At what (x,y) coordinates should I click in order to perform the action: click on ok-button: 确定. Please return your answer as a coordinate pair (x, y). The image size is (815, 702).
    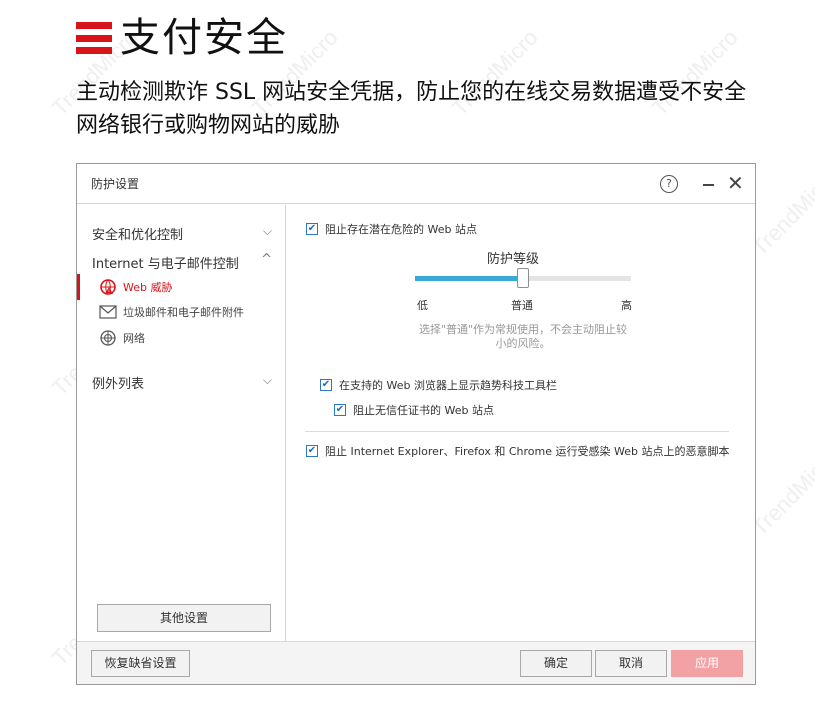
    Looking at the image, I should click on (556, 663).